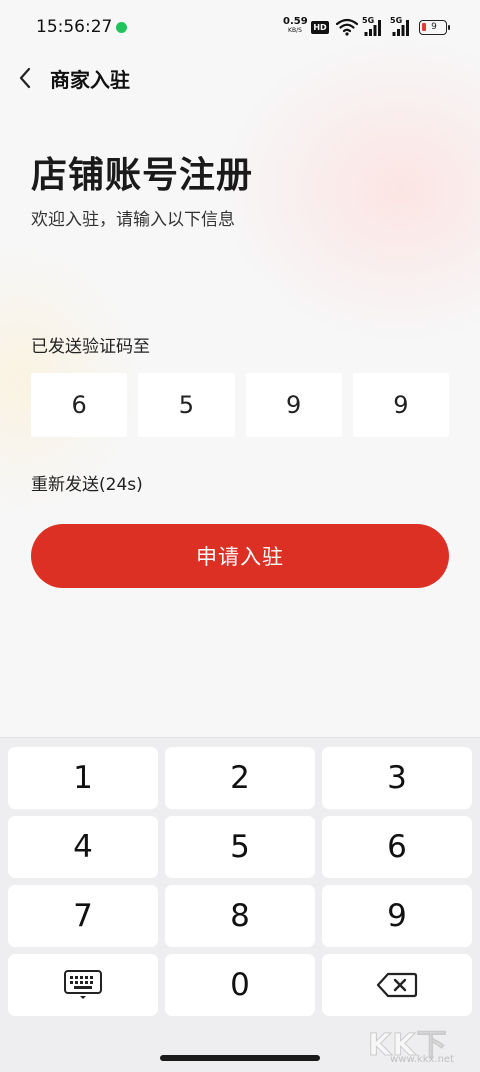 The height and width of the screenshot is (1072, 480). What do you see at coordinates (240, 778) in the screenshot?
I see `key-2: 2` at bounding box center [240, 778].